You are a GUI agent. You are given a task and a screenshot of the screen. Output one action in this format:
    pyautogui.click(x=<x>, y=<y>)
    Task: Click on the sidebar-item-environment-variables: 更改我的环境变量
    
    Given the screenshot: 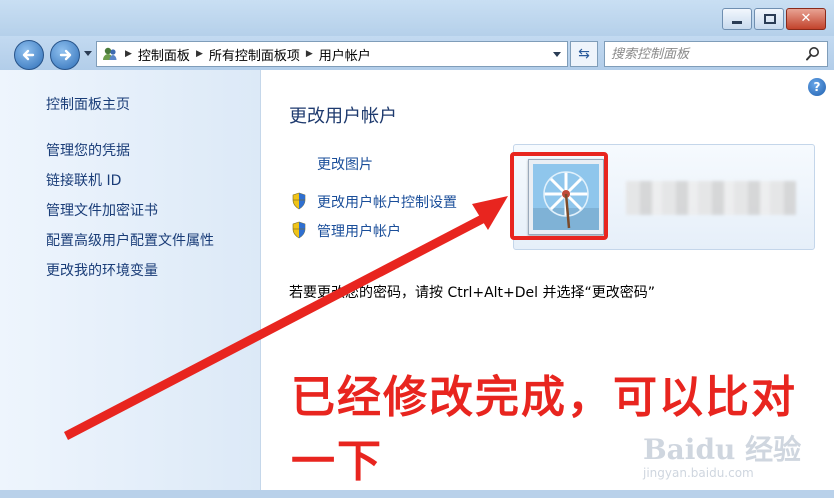 What is the action you would take?
    pyautogui.click(x=102, y=270)
    